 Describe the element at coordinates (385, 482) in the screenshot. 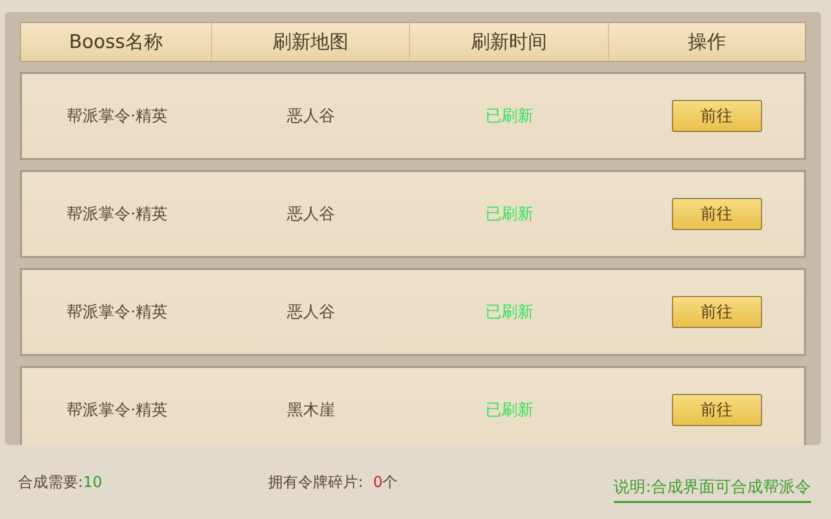

I see `owned-count: 0个` at that location.